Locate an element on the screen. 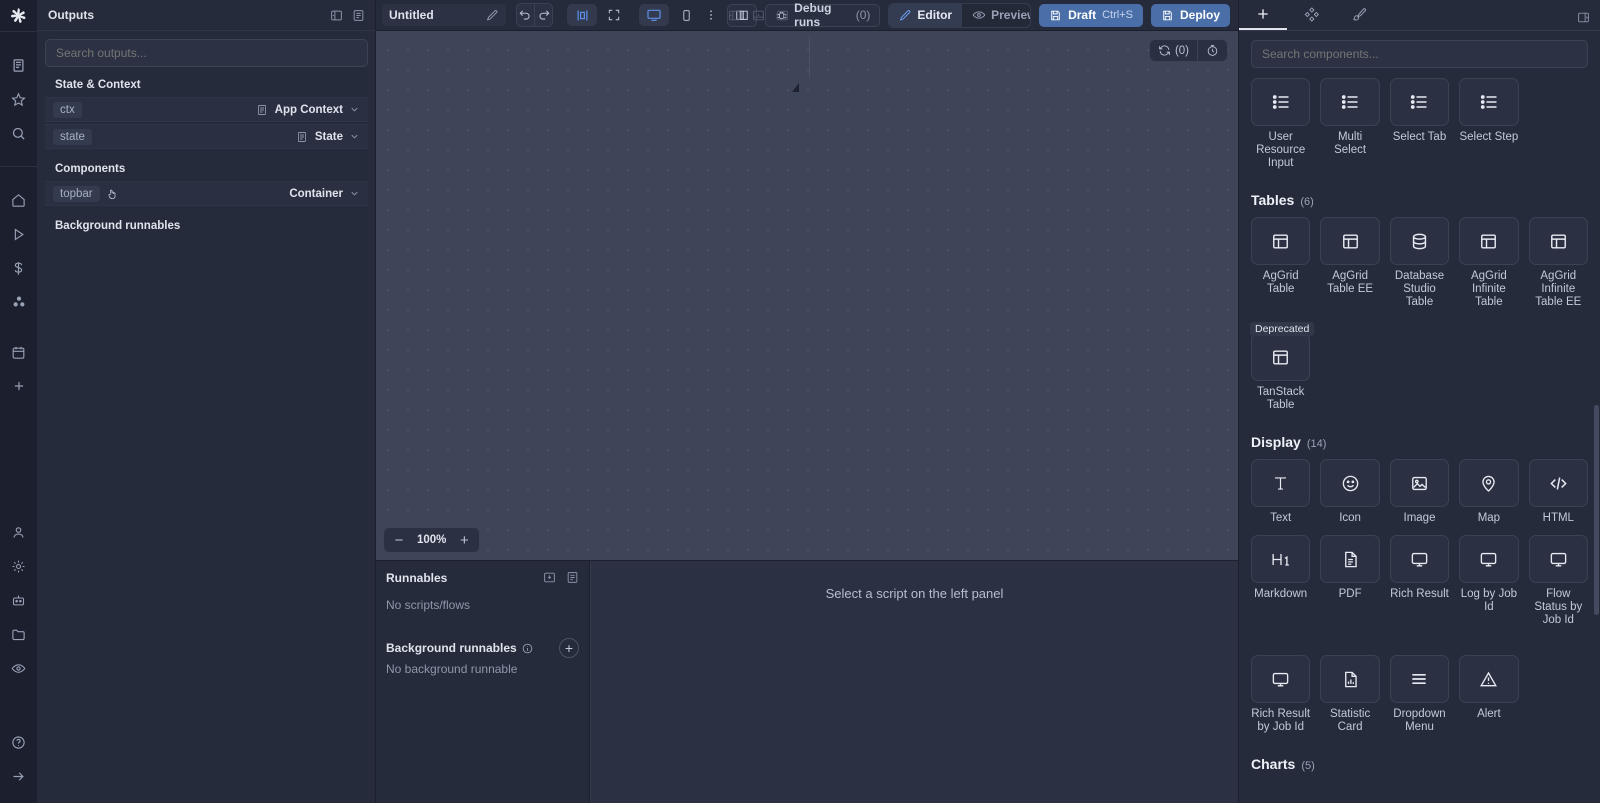  category-display-header: Display (14) is located at coordinates (1419, 440).